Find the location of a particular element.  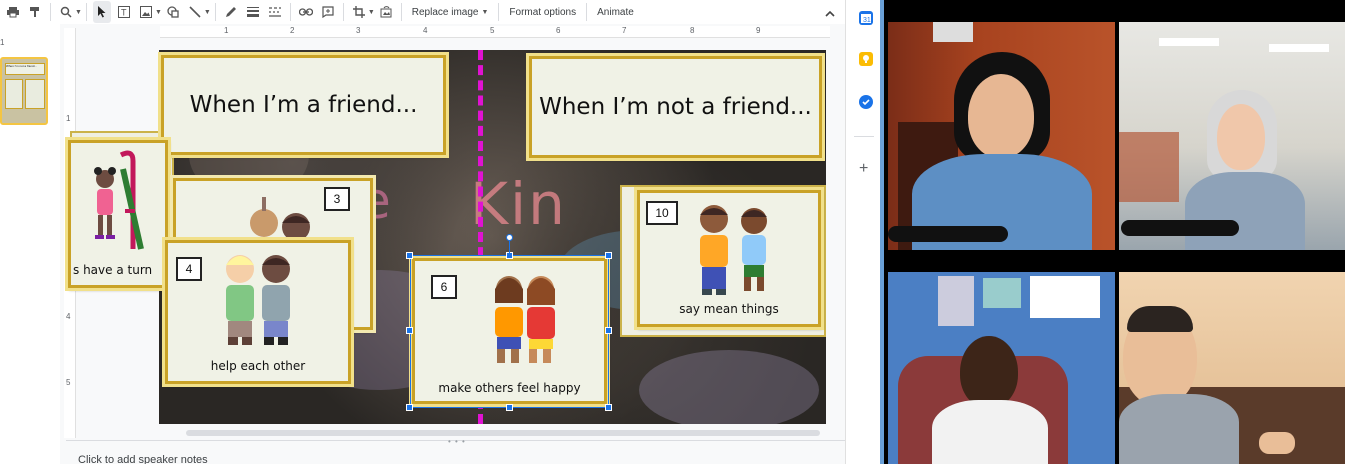

card-have-a-turn: s have a turn is located at coordinates (118, 214).